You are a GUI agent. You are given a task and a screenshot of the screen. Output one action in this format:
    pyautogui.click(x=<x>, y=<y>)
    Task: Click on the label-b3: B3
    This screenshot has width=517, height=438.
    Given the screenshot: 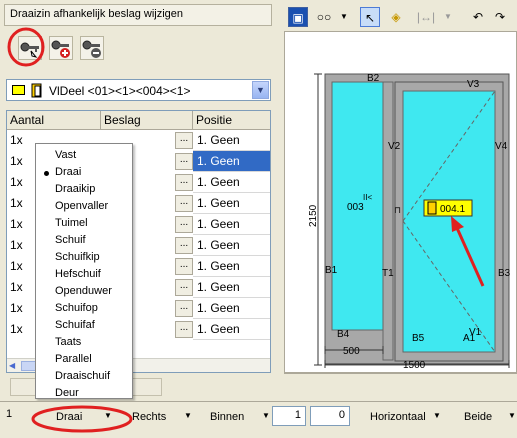 What is the action you would take?
    pyautogui.click(x=504, y=273)
    